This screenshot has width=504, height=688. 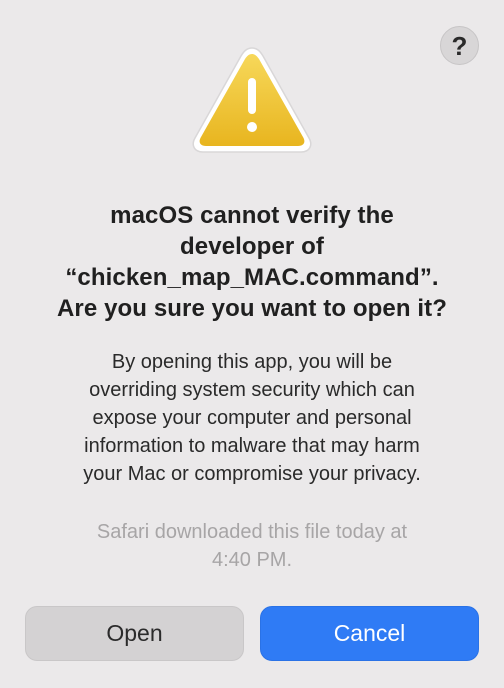 What do you see at coordinates (134, 633) in the screenshot?
I see `open-button: Open` at bounding box center [134, 633].